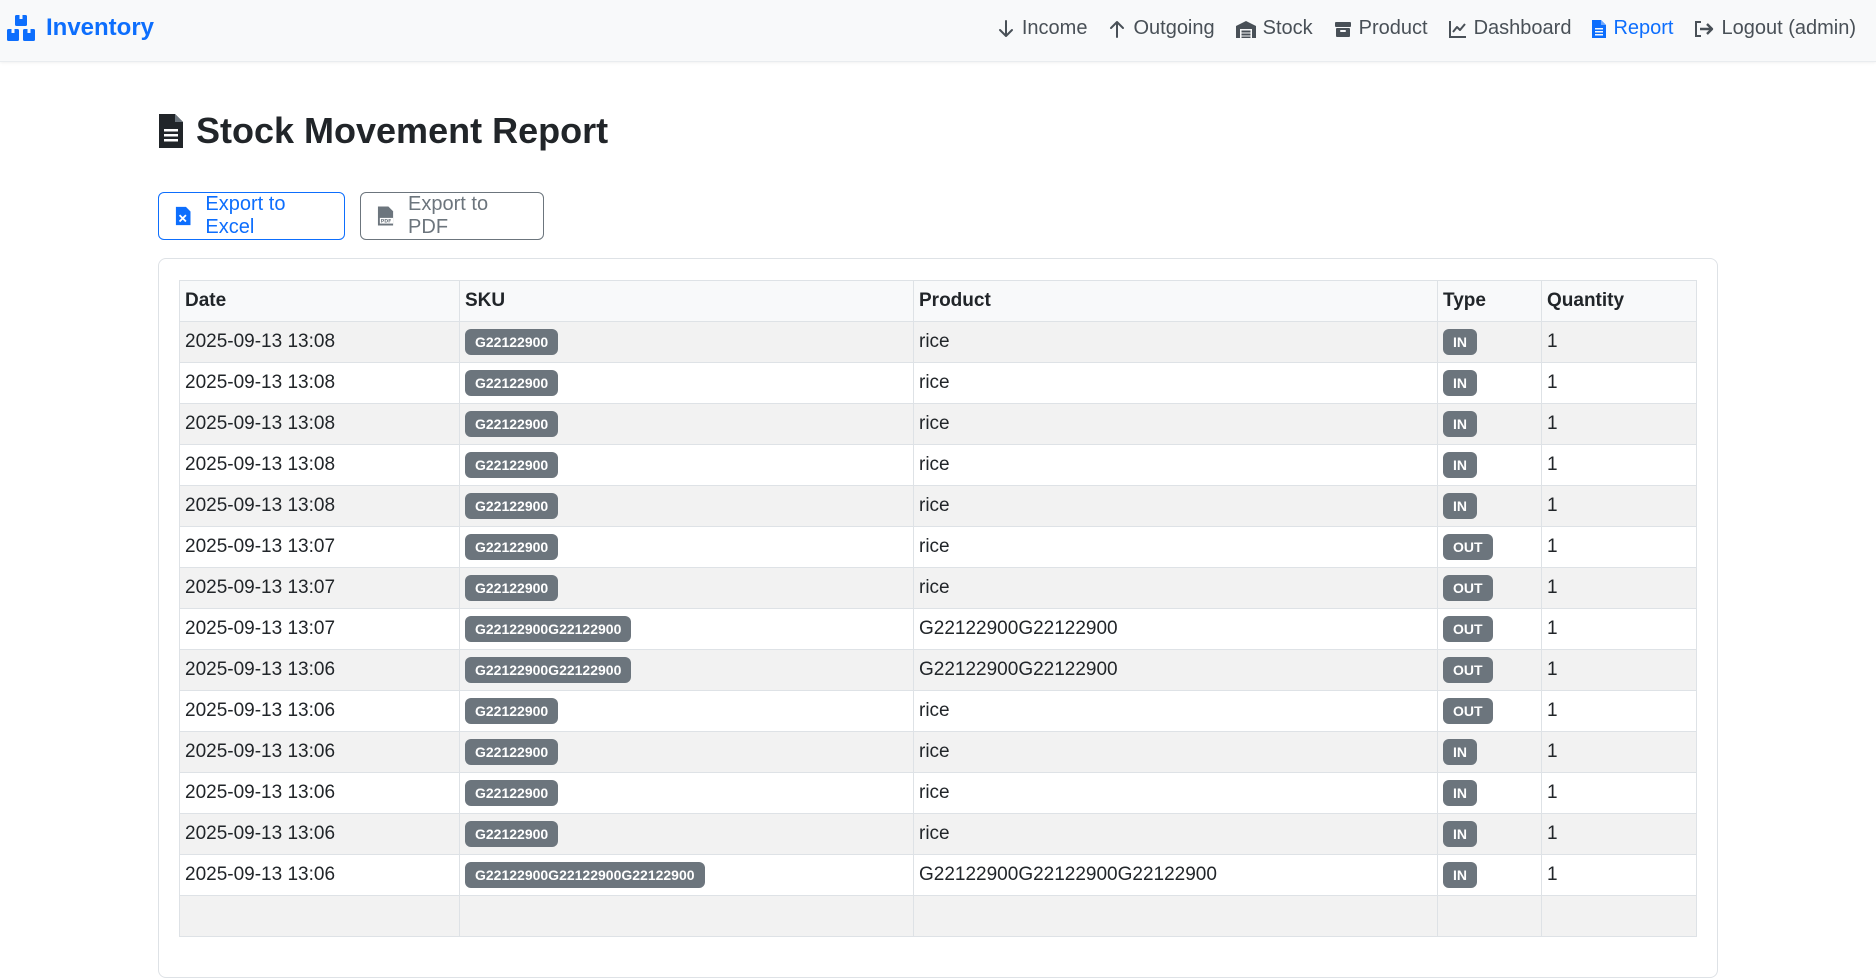 The height and width of the screenshot is (978, 1876). I want to click on box-icon, so click(1342, 29).